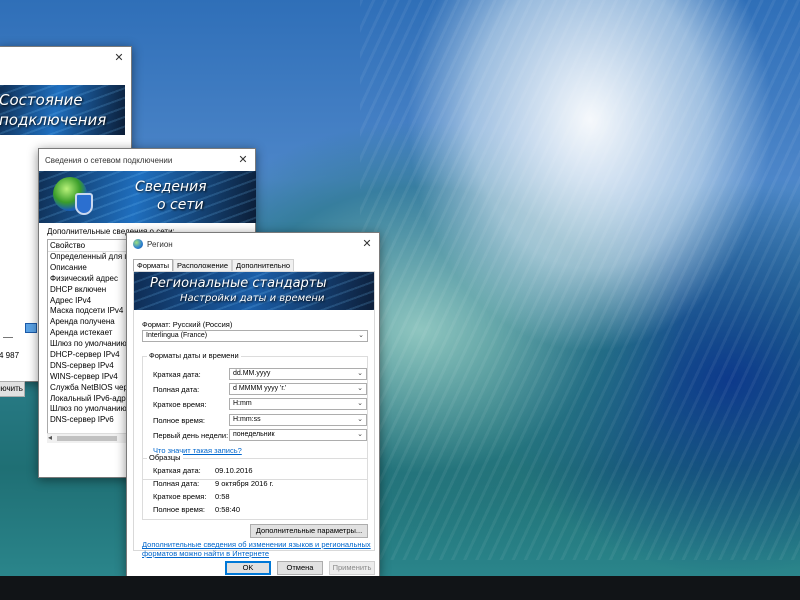 This screenshot has height=600, width=800. Describe the element at coordinates (171, 187) in the screenshot. I see `banner-line1: Сведения` at that location.